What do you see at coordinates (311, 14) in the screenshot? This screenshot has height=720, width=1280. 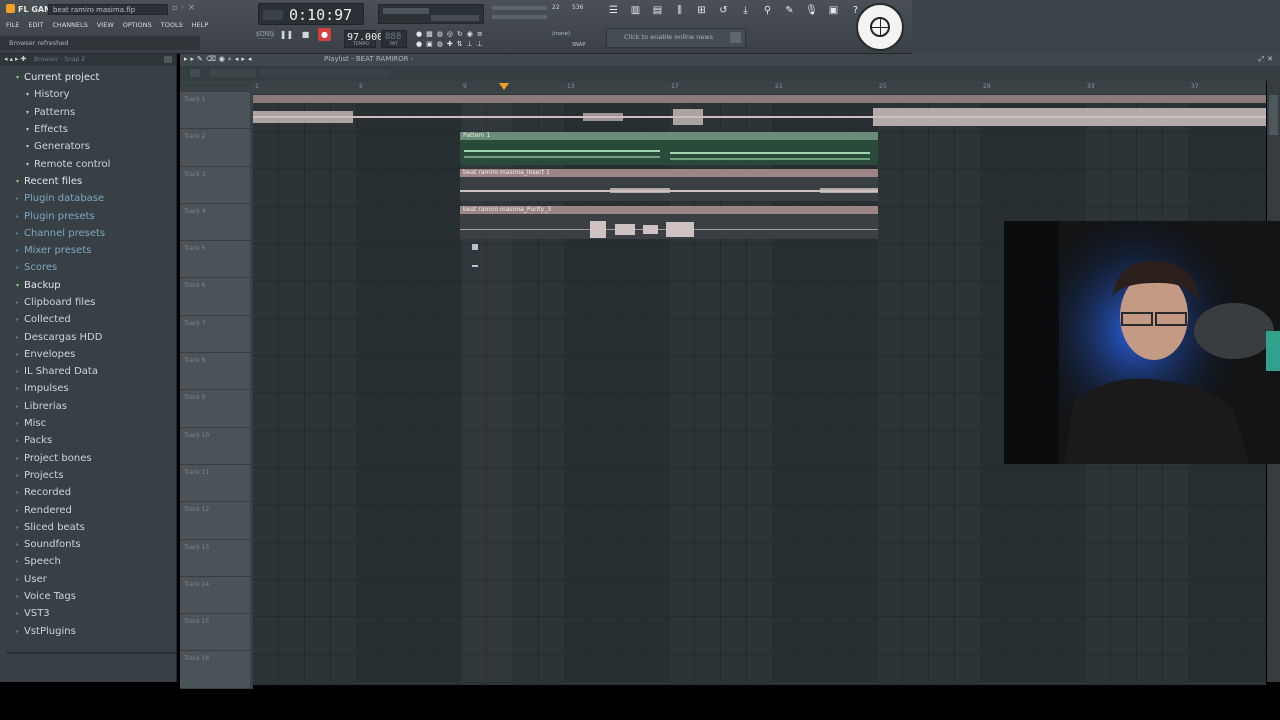 I see `song-time-display: 0:10:97` at bounding box center [311, 14].